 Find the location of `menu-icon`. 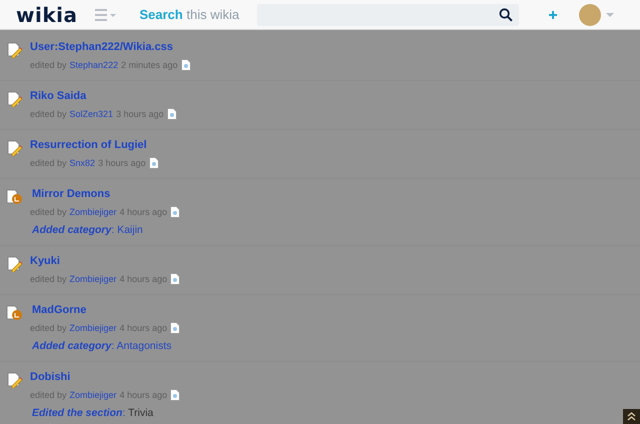

menu-icon is located at coordinates (106, 14).